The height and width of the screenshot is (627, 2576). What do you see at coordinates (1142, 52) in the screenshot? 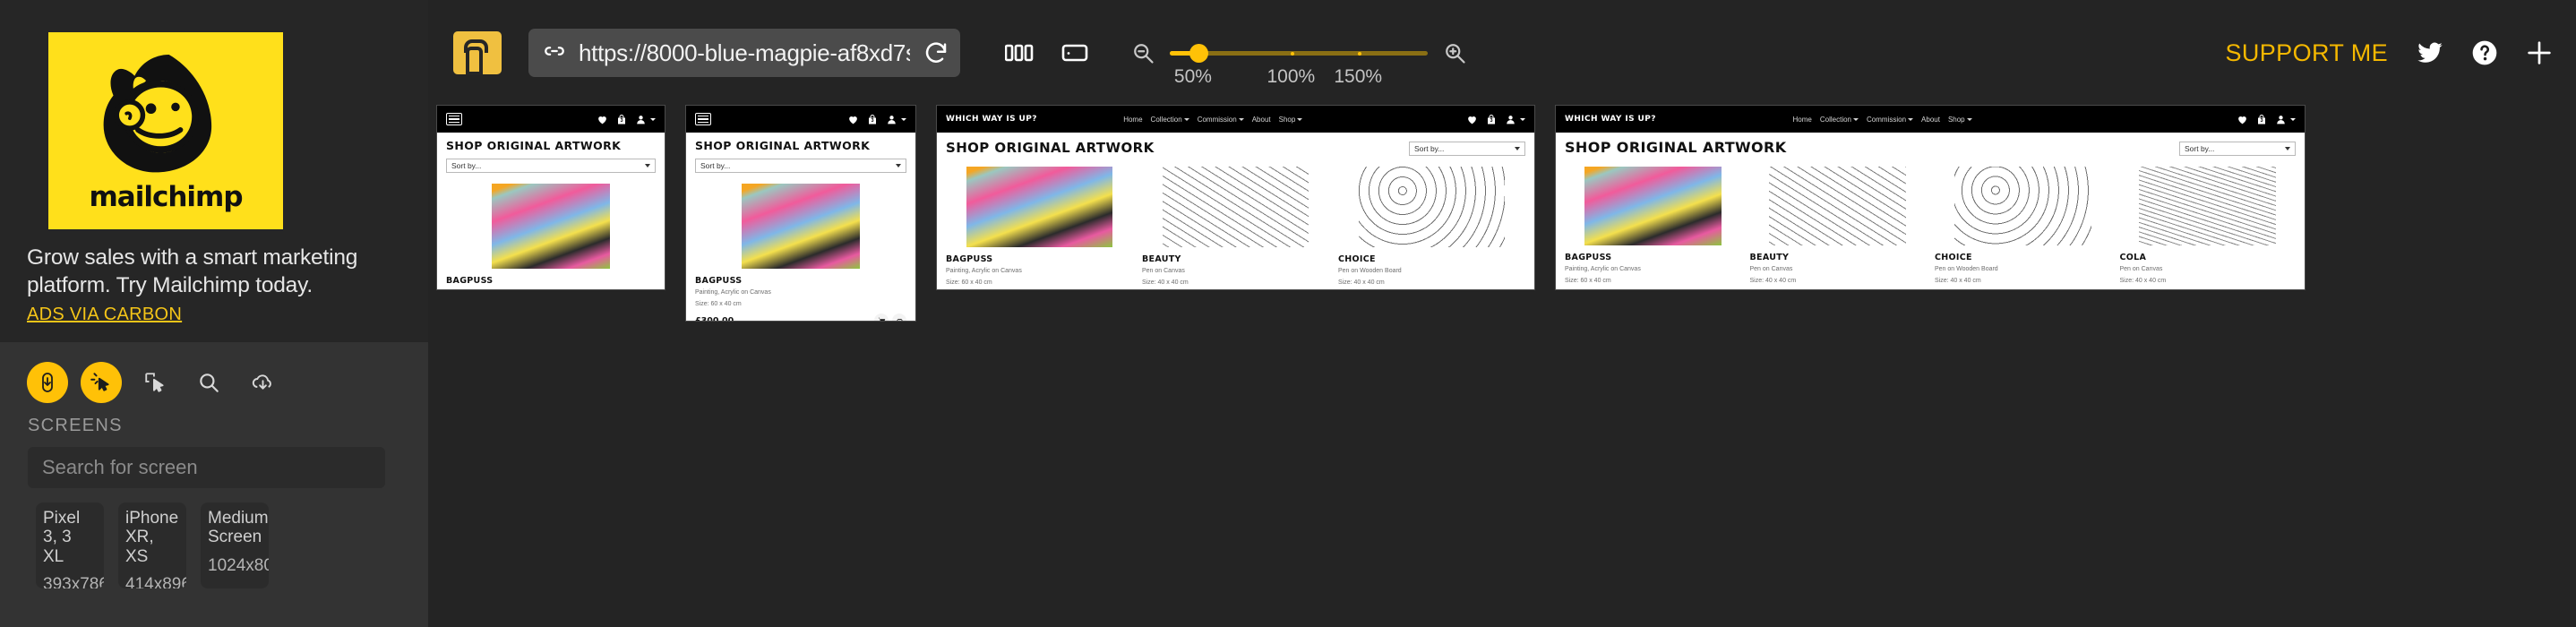
I see `zoom-out-icon` at bounding box center [1142, 52].